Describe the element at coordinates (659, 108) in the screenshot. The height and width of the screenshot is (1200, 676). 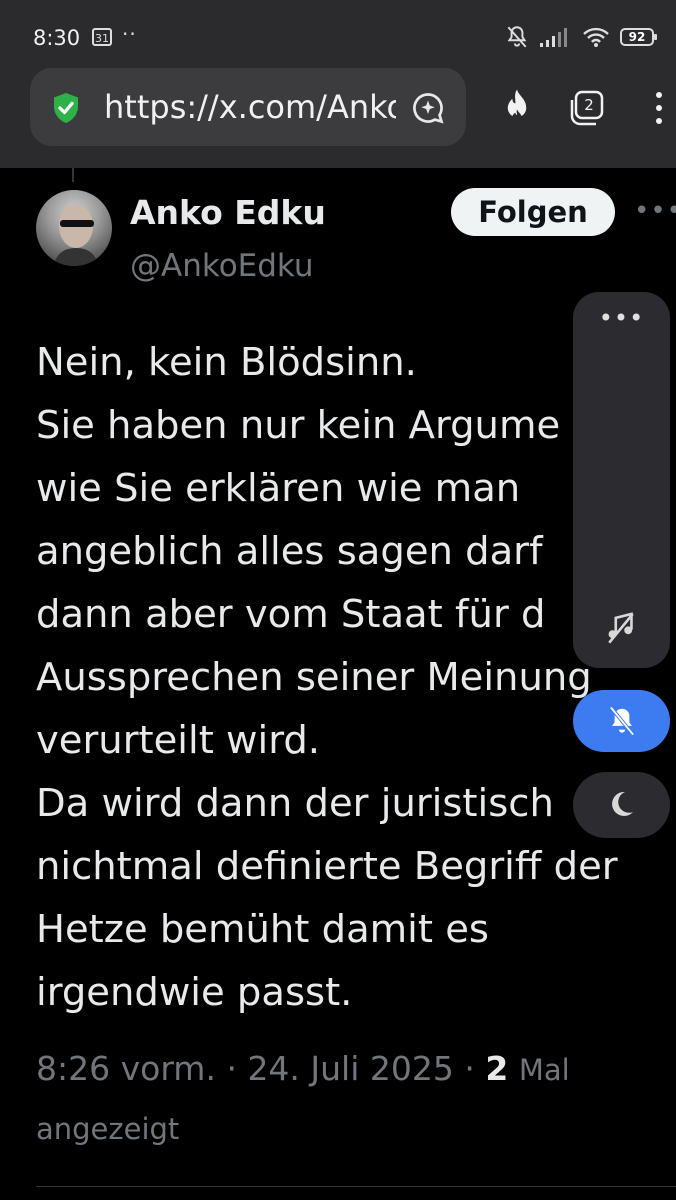
I see `menu-kebab-icon` at that location.